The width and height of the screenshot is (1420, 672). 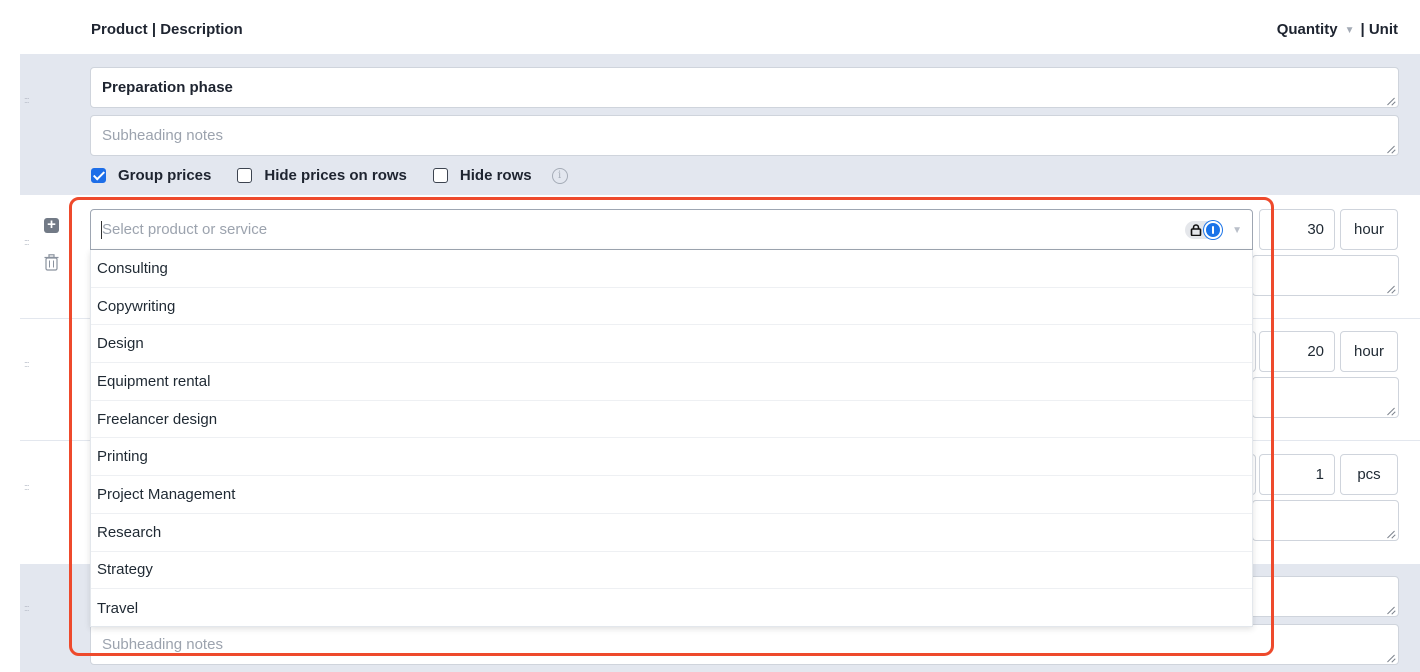 I want to click on password-key-icon, so click(x=1213, y=230).